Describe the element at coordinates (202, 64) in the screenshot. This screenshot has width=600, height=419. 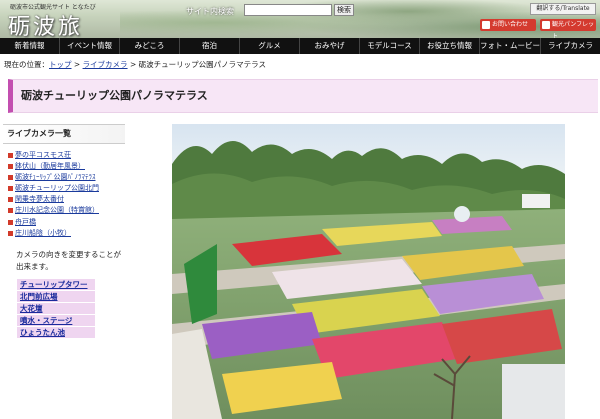
I see `breadcrumb-current: 砺波チューリップ公園パノラマテラス` at that location.